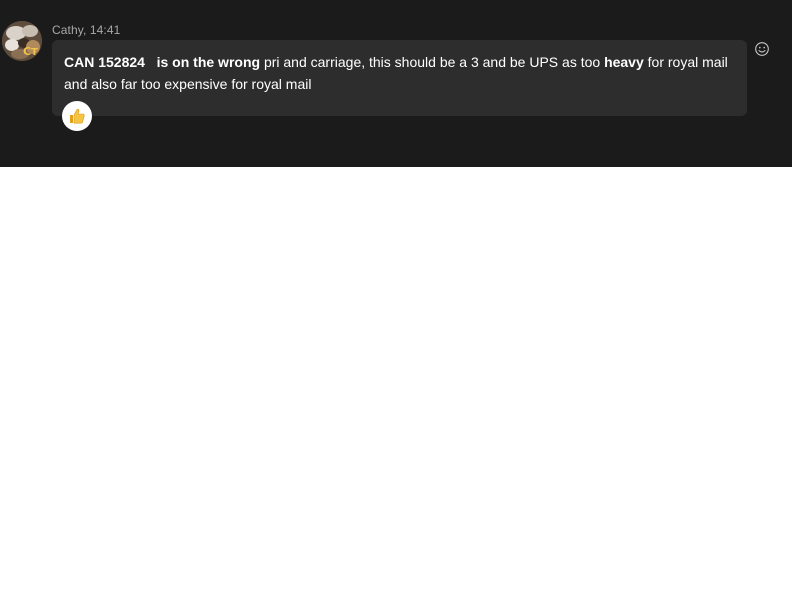 The width and height of the screenshot is (792, 612). Describe the element at coordinates (104, 62) in the screenshot. I see `message-text-order-number: CAN 152824` at that location.